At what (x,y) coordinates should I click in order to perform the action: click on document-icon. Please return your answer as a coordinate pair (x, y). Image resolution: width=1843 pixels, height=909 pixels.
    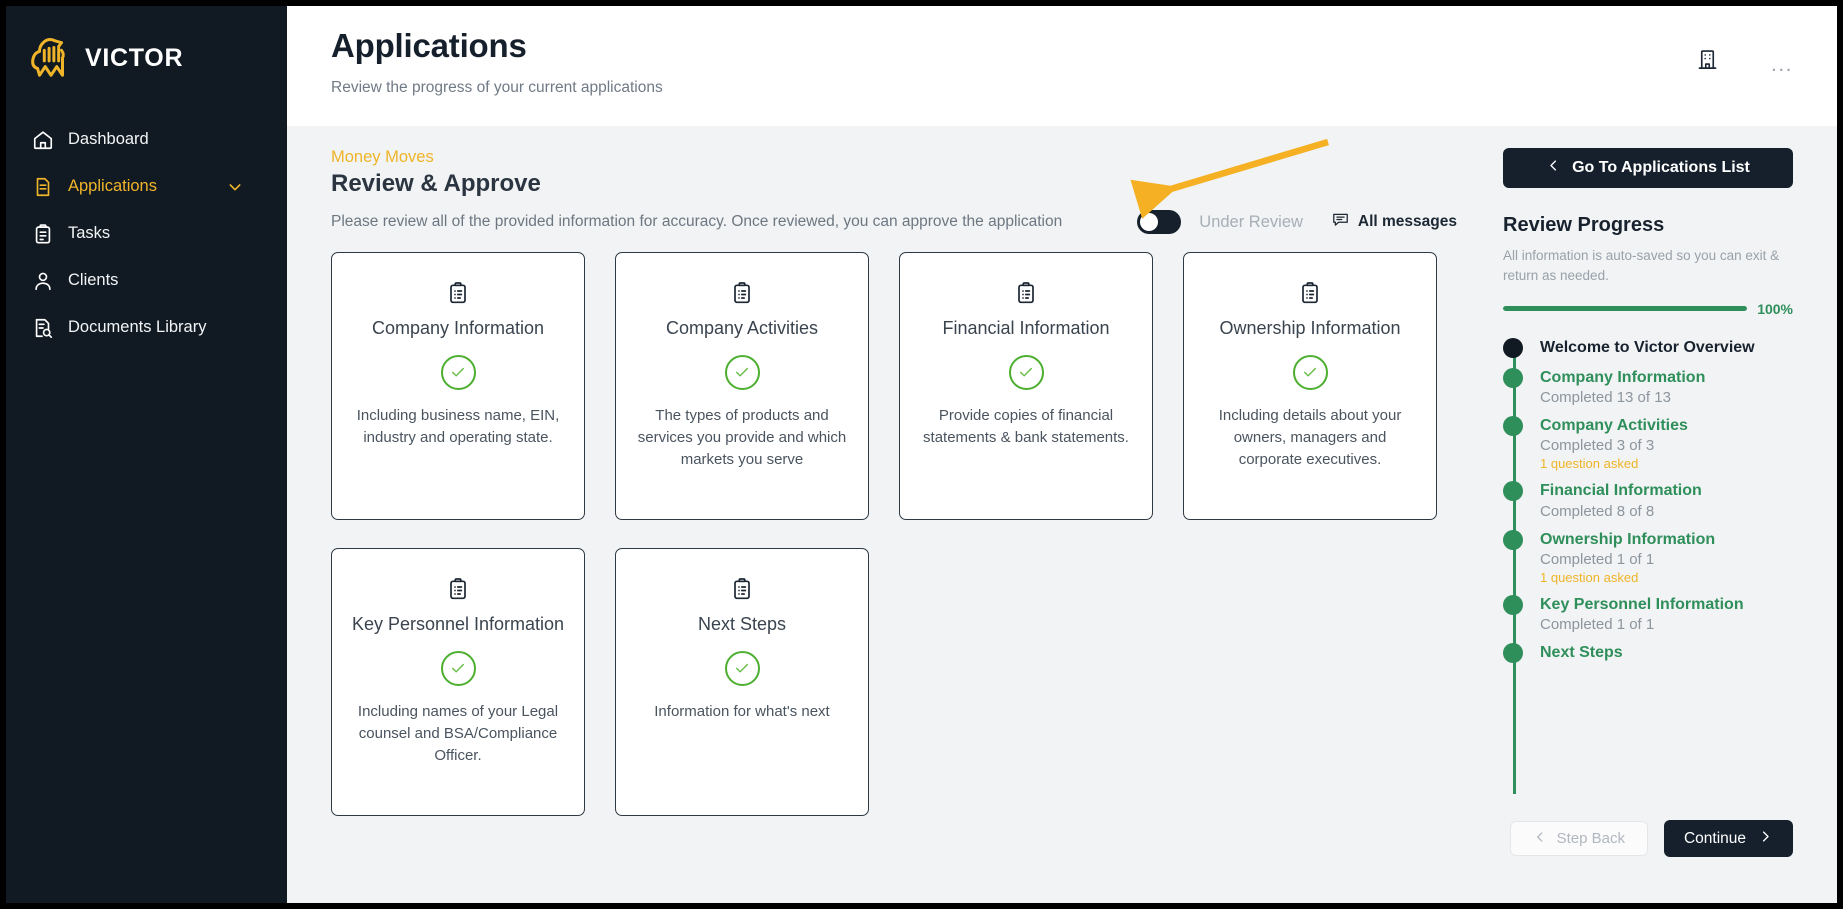
    Looking at the image, I should click on (42, 186).